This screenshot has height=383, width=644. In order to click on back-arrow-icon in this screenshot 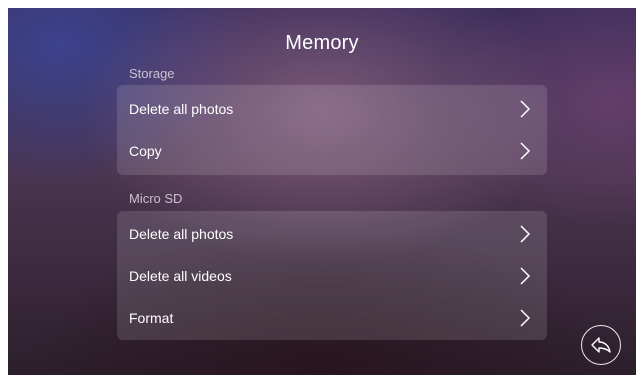, I will do `click(601, 345)`.